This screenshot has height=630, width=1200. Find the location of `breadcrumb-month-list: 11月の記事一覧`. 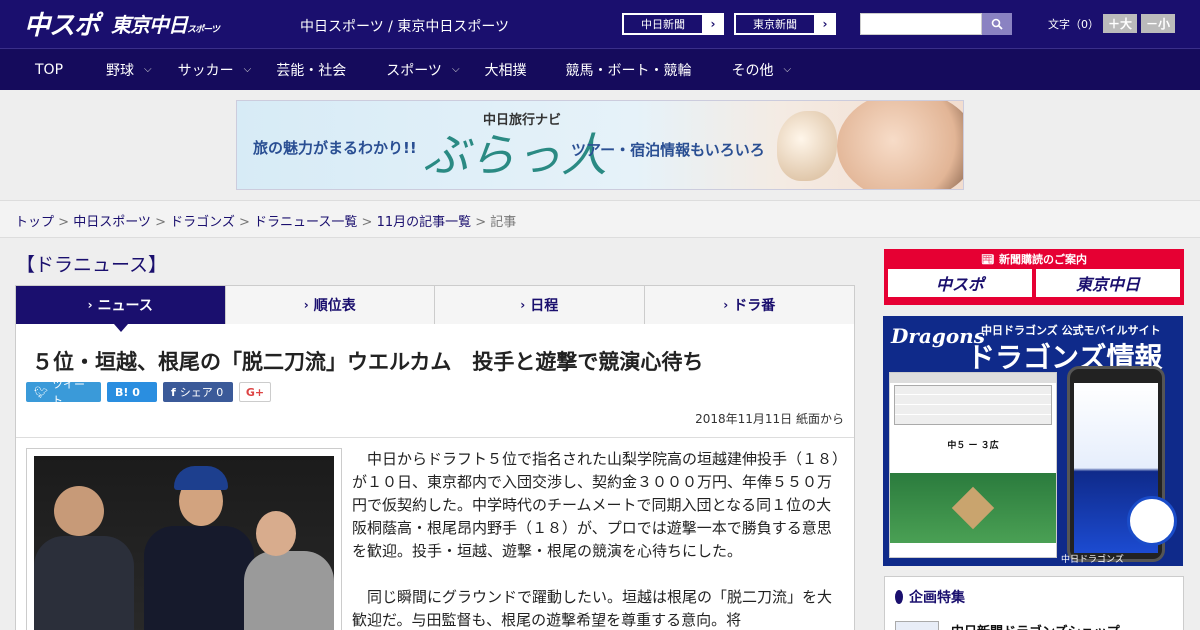

breadcrumb-month-list: 11月の記事一覧 is located at coordinates (424, 222).